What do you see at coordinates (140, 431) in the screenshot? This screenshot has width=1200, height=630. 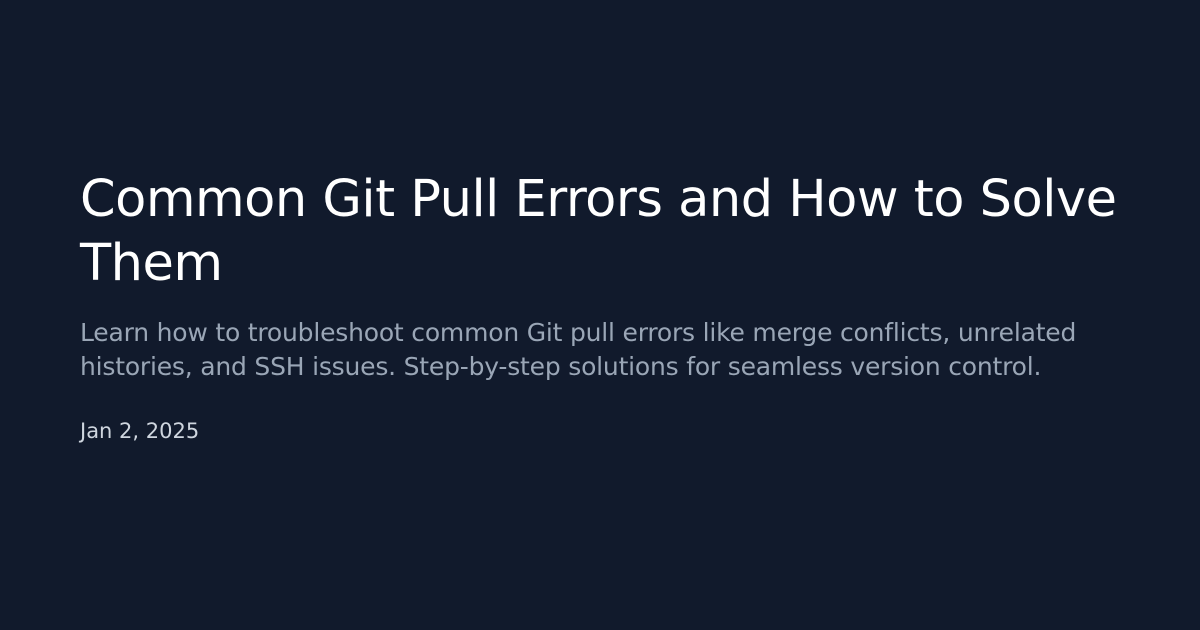 I see `post-date: Jan 2, 2025` at bounding box center [140, 431].